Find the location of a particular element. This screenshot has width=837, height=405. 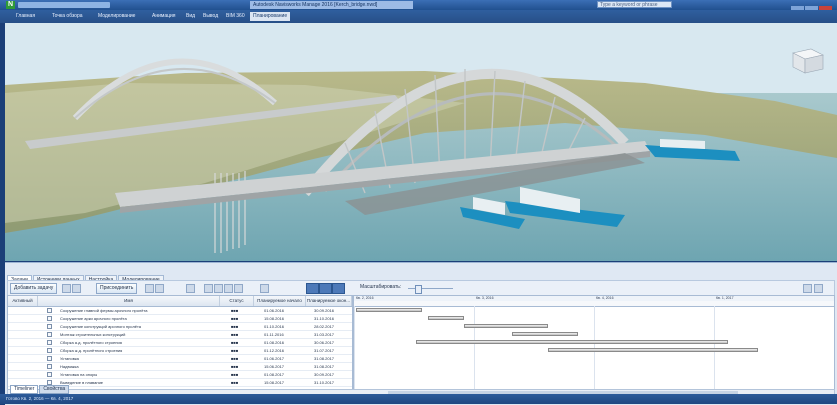

task-name: Установка is located at coordinates (69, 358).